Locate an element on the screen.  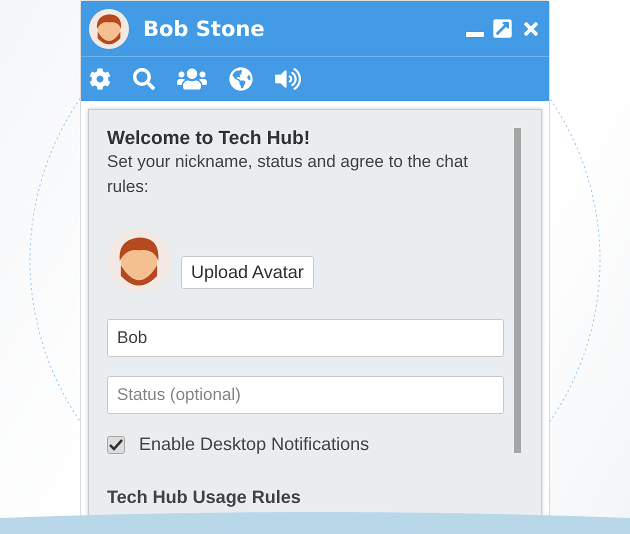
nickname-field: Bob is located at coordinates (305, 338).